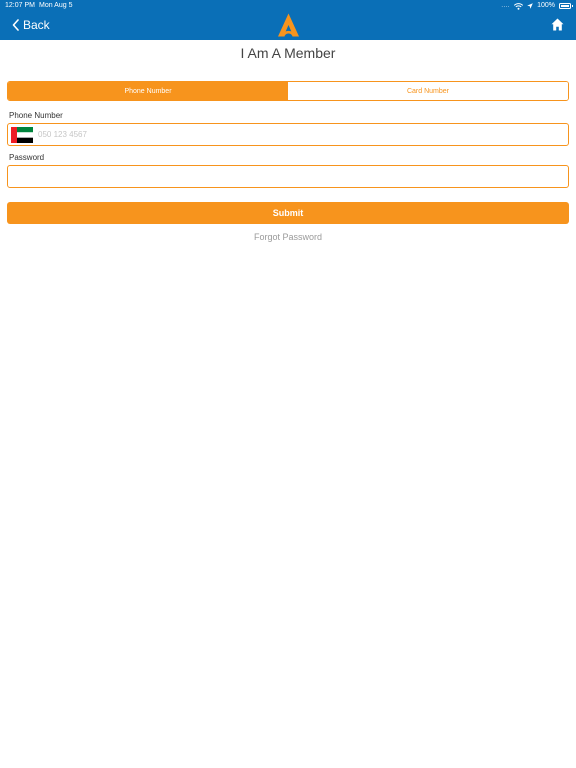 The image size is (576, 768). What do you see at coordinates (20, 5) in the screenshot?
I see `status-time: 12:07 PM` at bounding box center [20, 5].